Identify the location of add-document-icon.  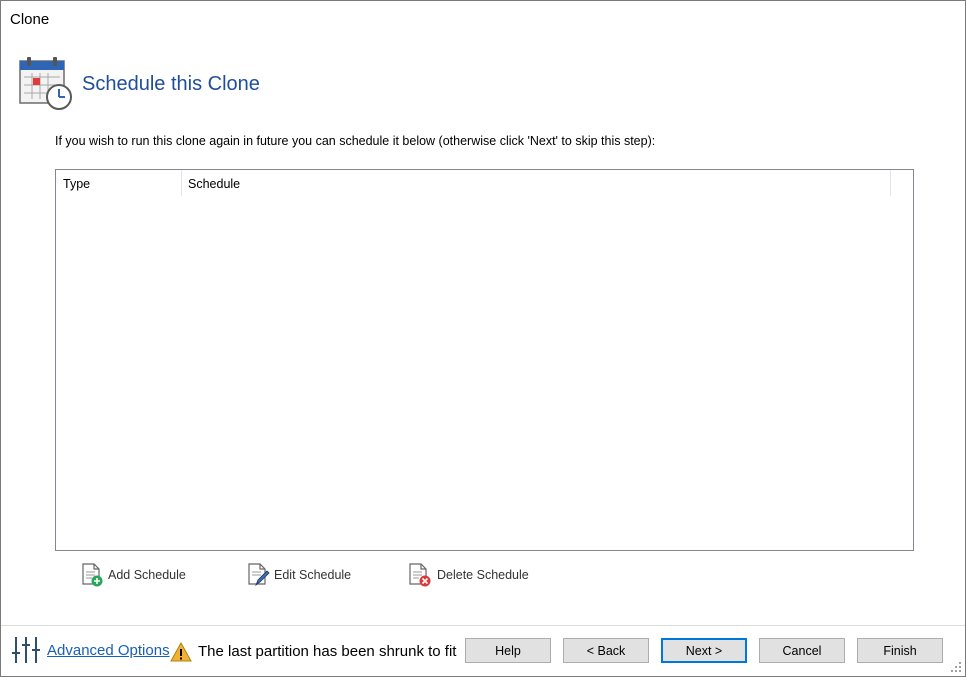
(92, 575).